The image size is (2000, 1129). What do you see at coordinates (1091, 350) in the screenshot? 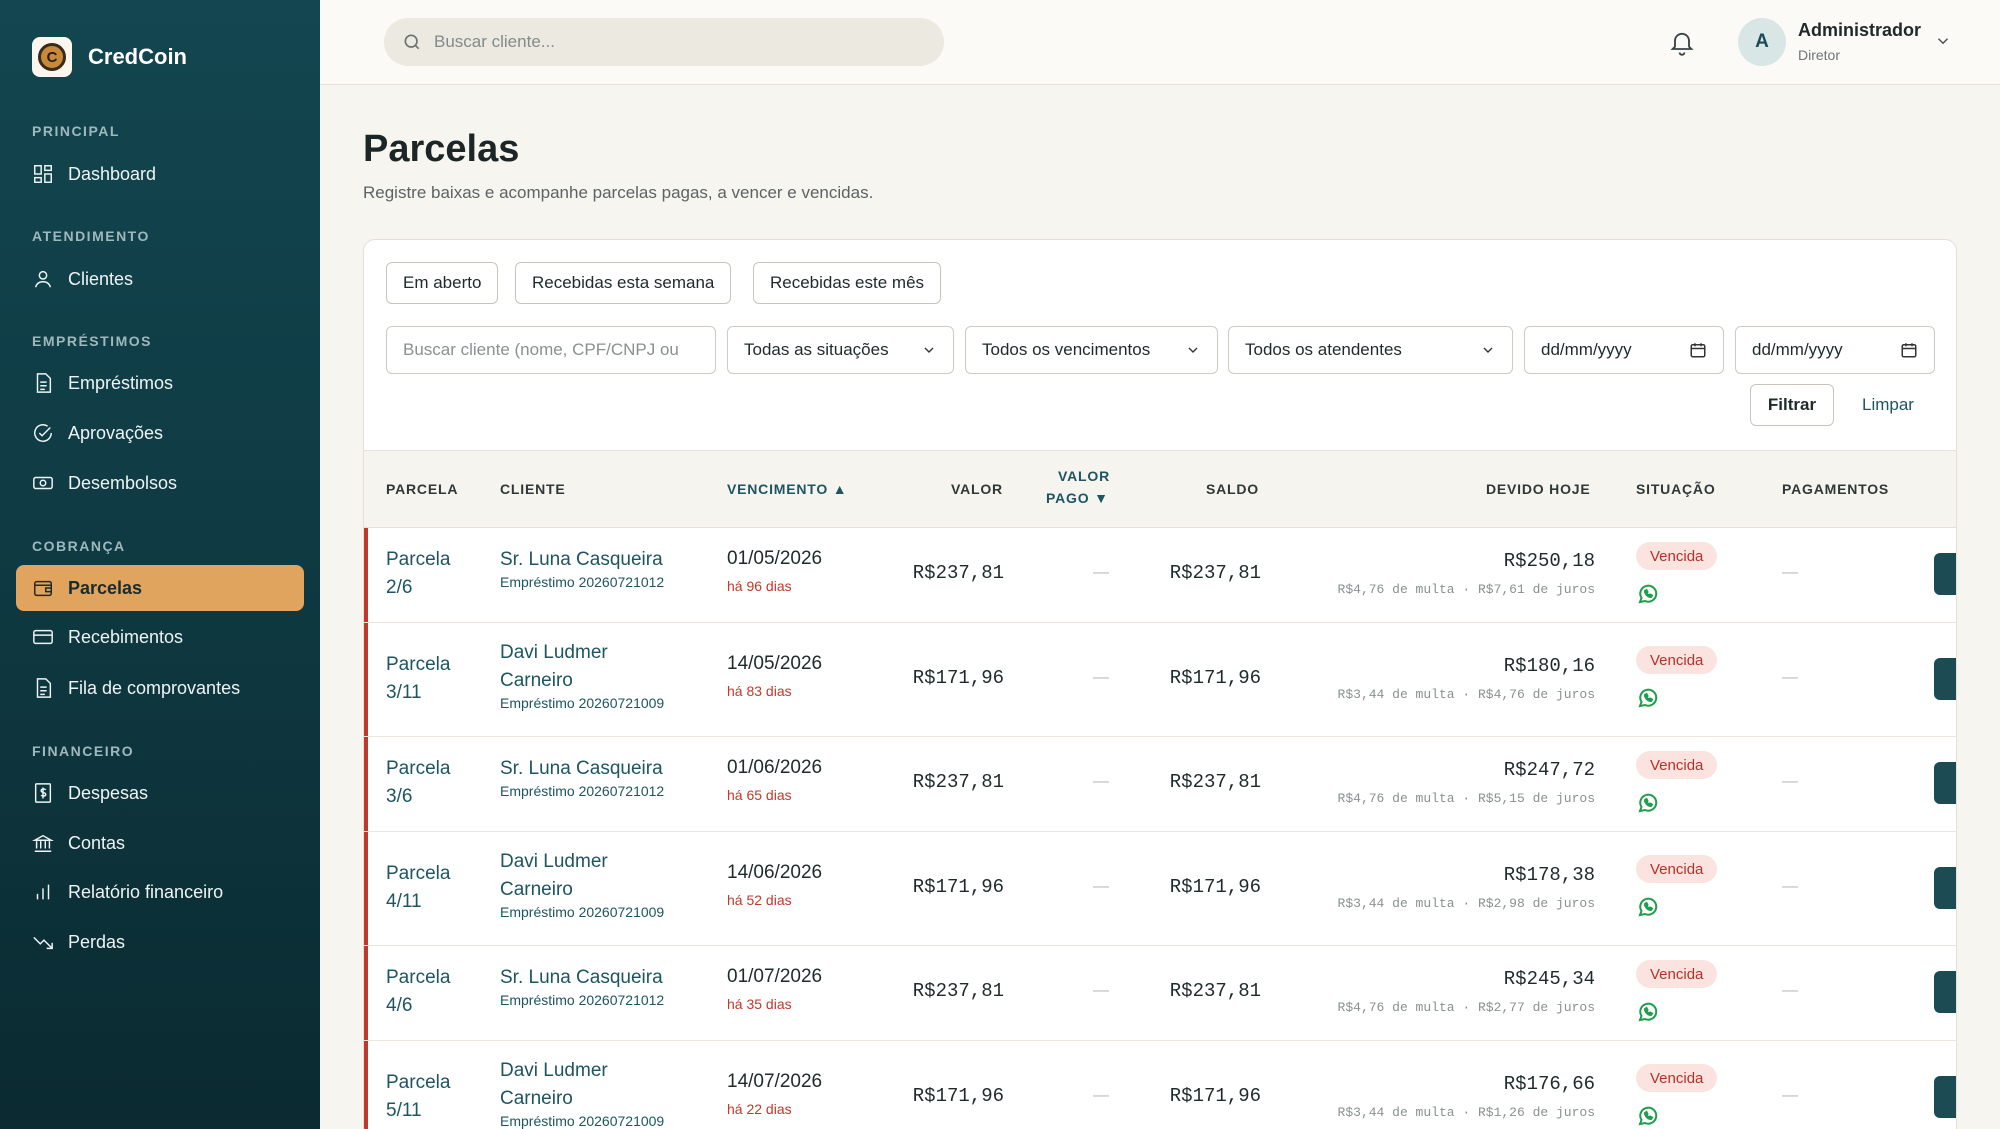
I see `vencimentos-select: Todos os vencimentos` at bounding box center [1091, 350].